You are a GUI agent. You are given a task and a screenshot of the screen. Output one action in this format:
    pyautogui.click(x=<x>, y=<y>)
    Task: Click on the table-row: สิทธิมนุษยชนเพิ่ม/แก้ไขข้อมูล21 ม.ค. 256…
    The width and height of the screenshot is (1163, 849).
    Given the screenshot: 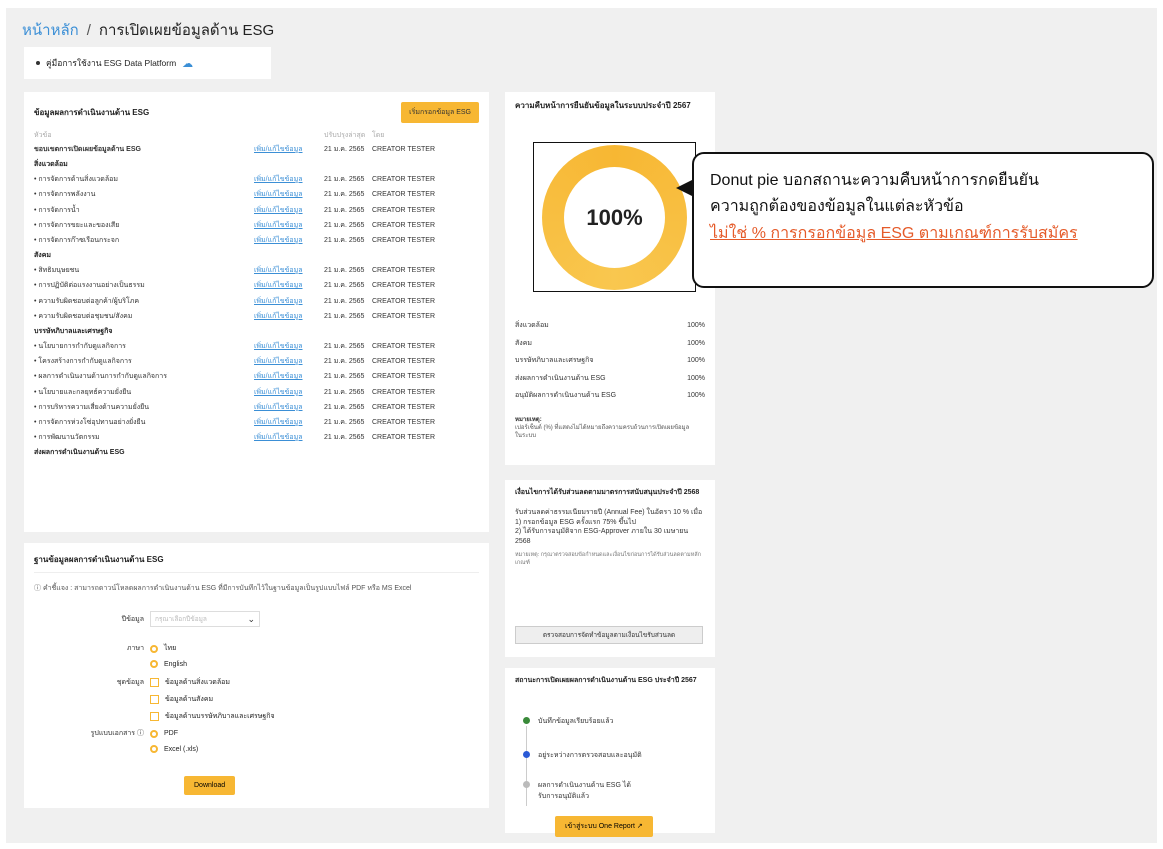 What is the action you would take?
    pyautogui.click(x=256, y=270)
    